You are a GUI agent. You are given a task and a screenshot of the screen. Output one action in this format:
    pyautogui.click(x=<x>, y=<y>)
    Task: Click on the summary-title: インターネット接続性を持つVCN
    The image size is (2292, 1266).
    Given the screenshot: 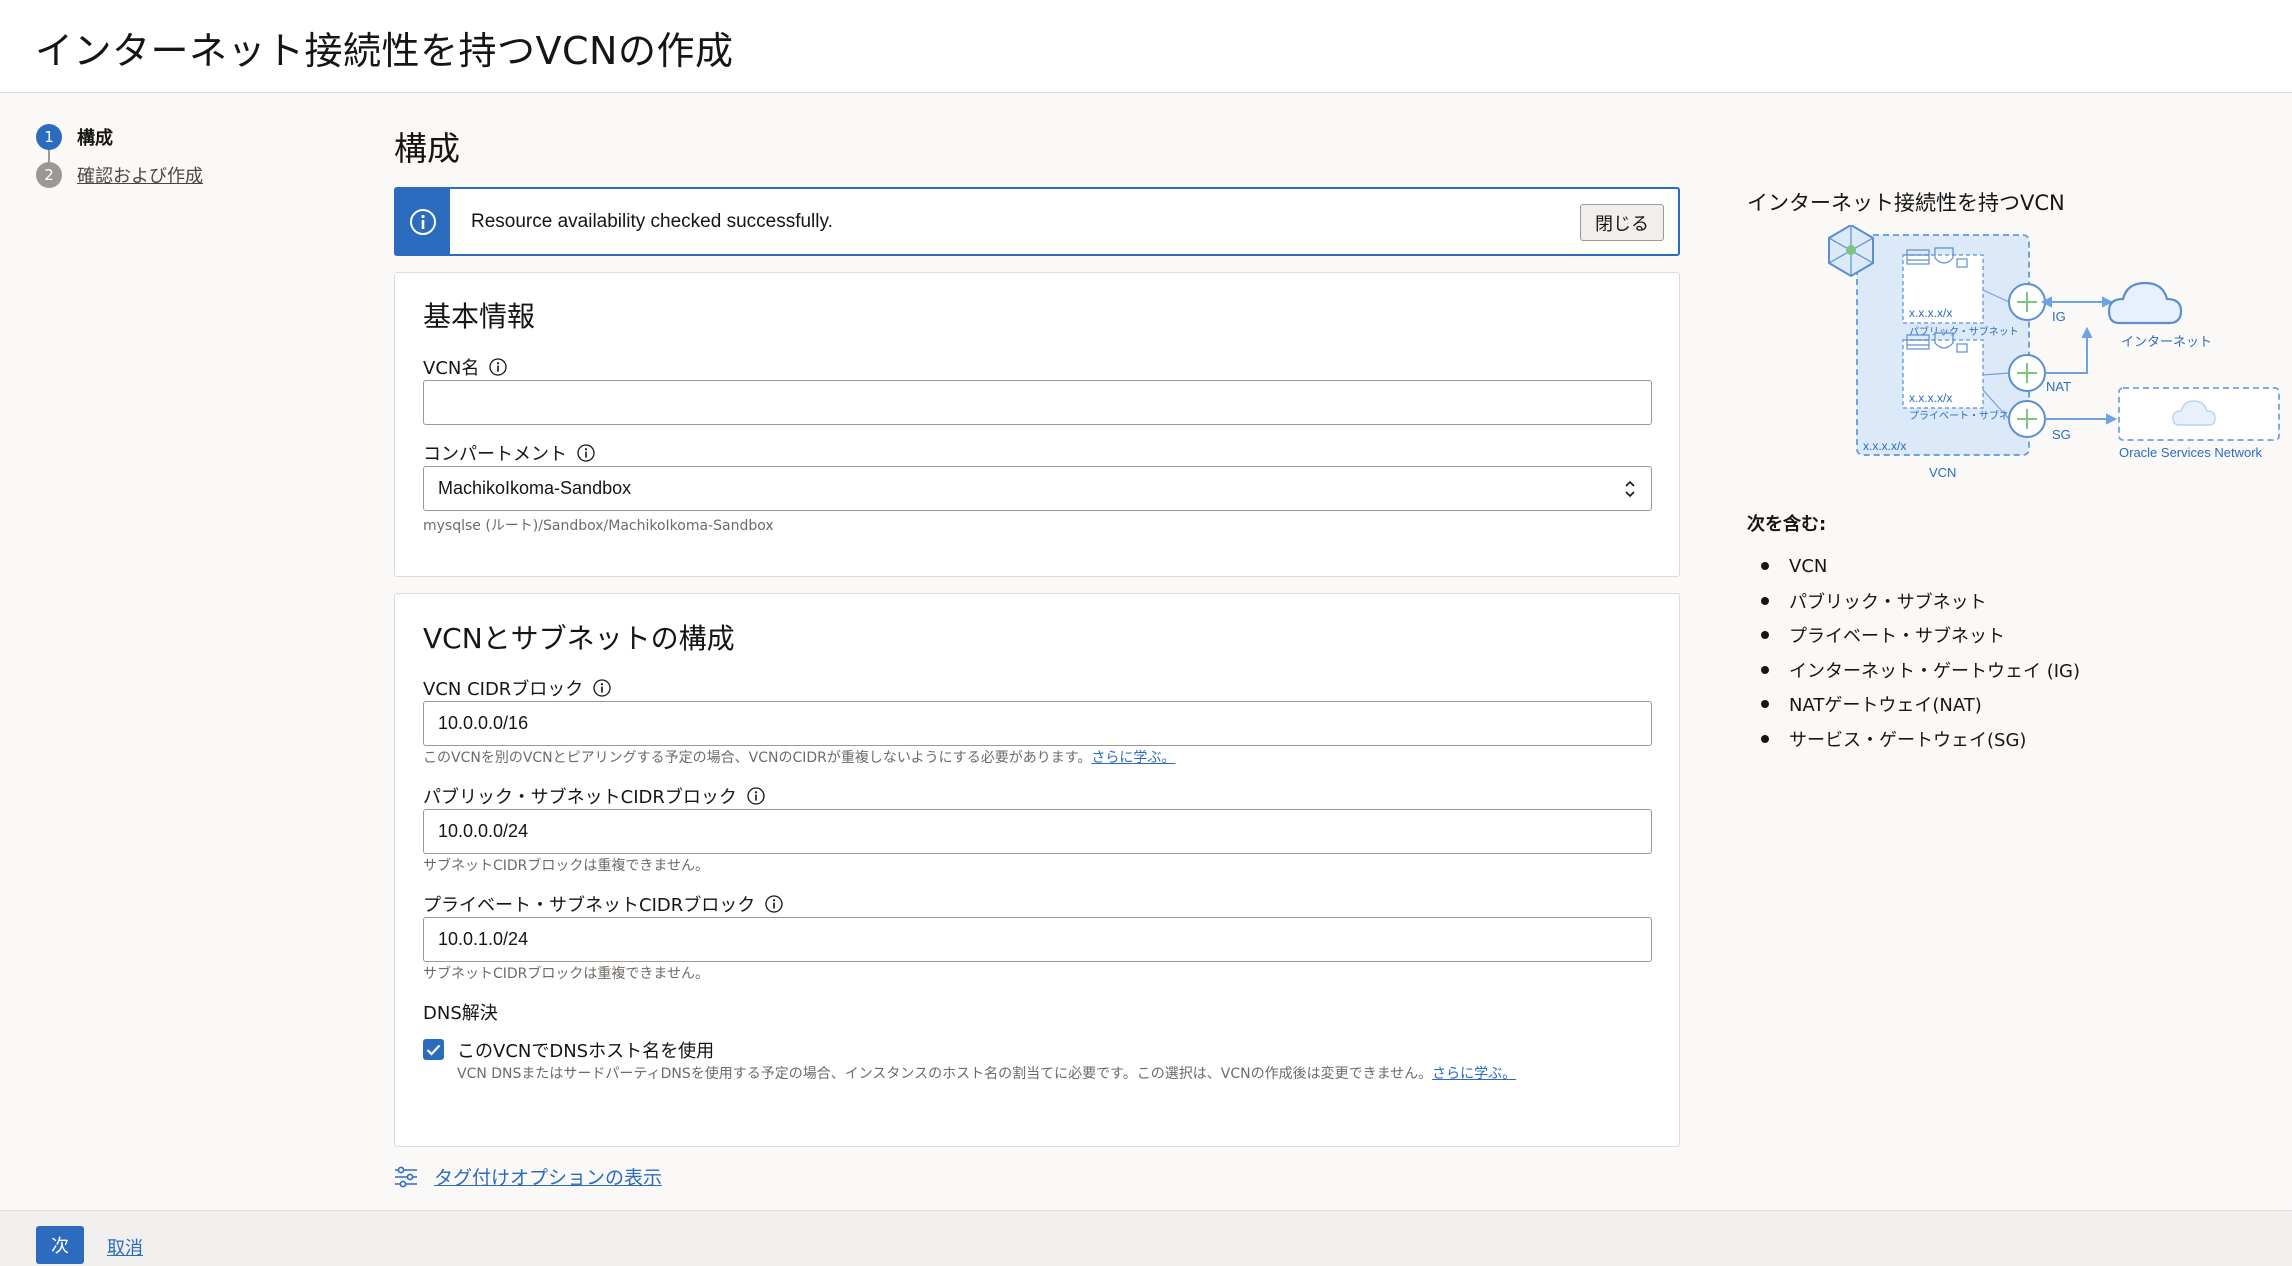 What is the action you would take?
    pyautogui.click(x=1906, y=203)
    